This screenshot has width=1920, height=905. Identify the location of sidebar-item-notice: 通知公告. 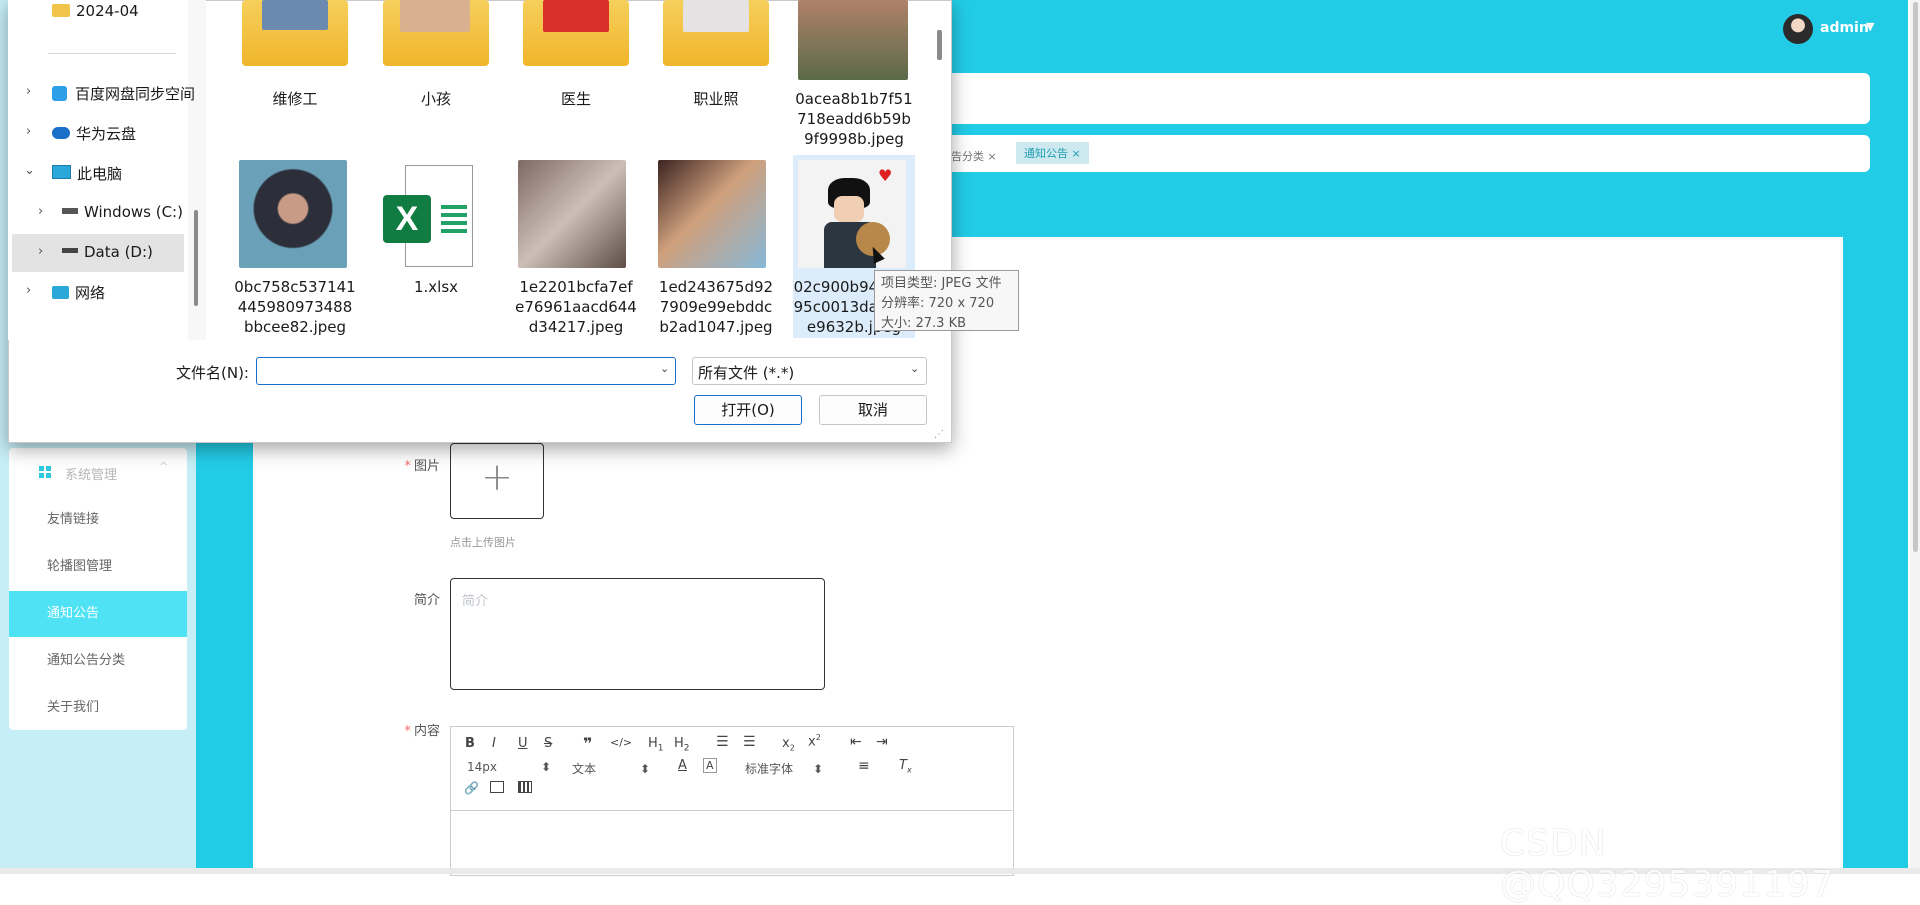
(98, 614).